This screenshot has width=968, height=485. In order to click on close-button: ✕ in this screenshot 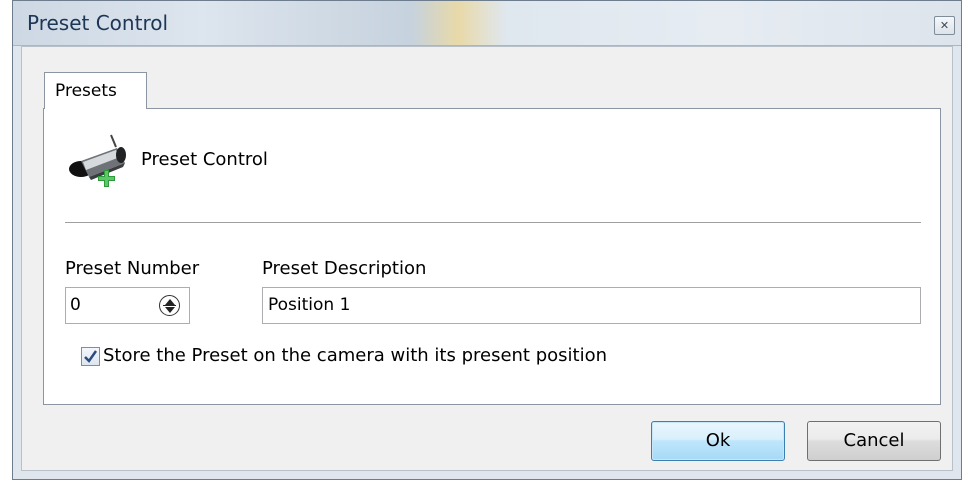, I will do `click(944, 25)`.